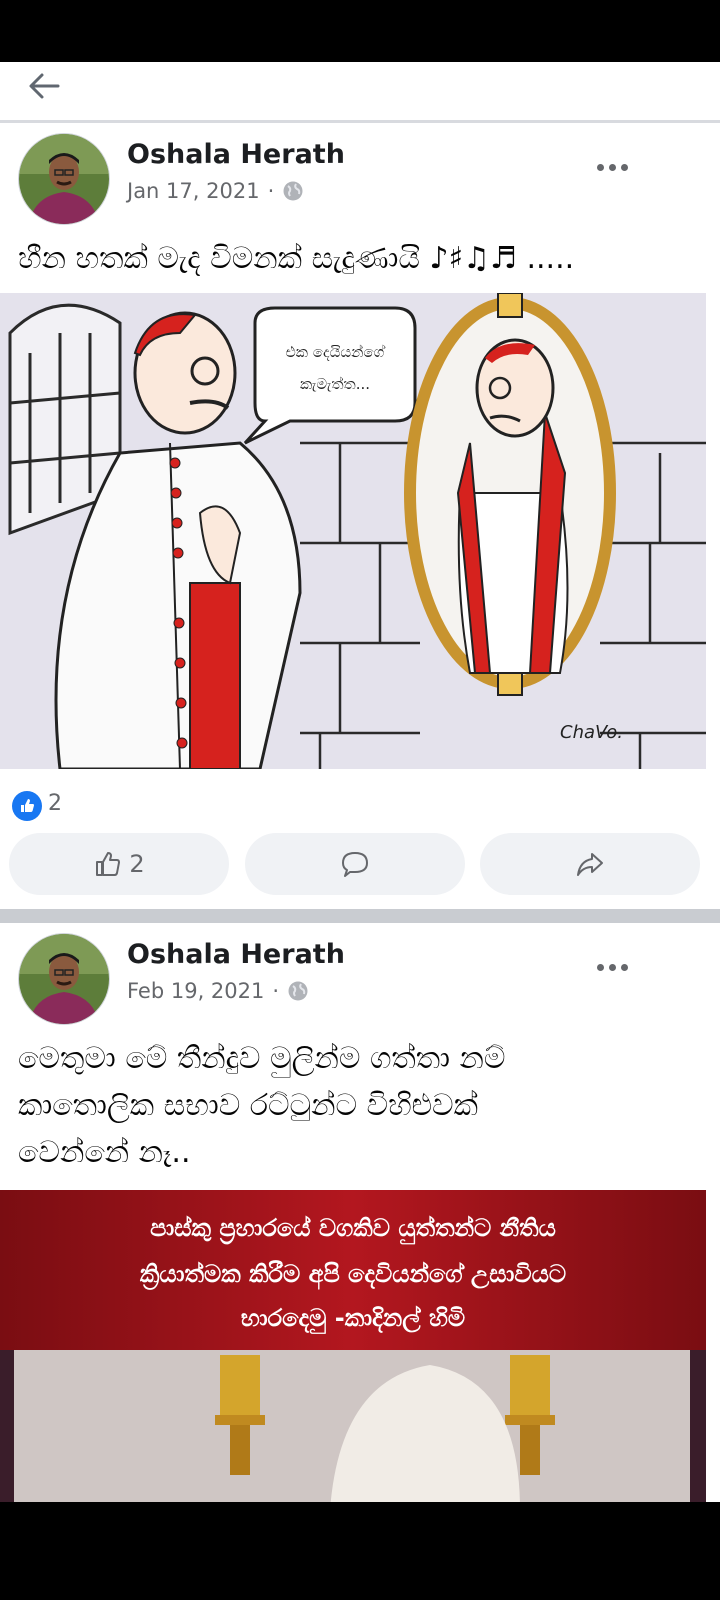 The height and width of the screenshot is (1600, 720). I want to click on action-bar: 2, so click(360, 871).